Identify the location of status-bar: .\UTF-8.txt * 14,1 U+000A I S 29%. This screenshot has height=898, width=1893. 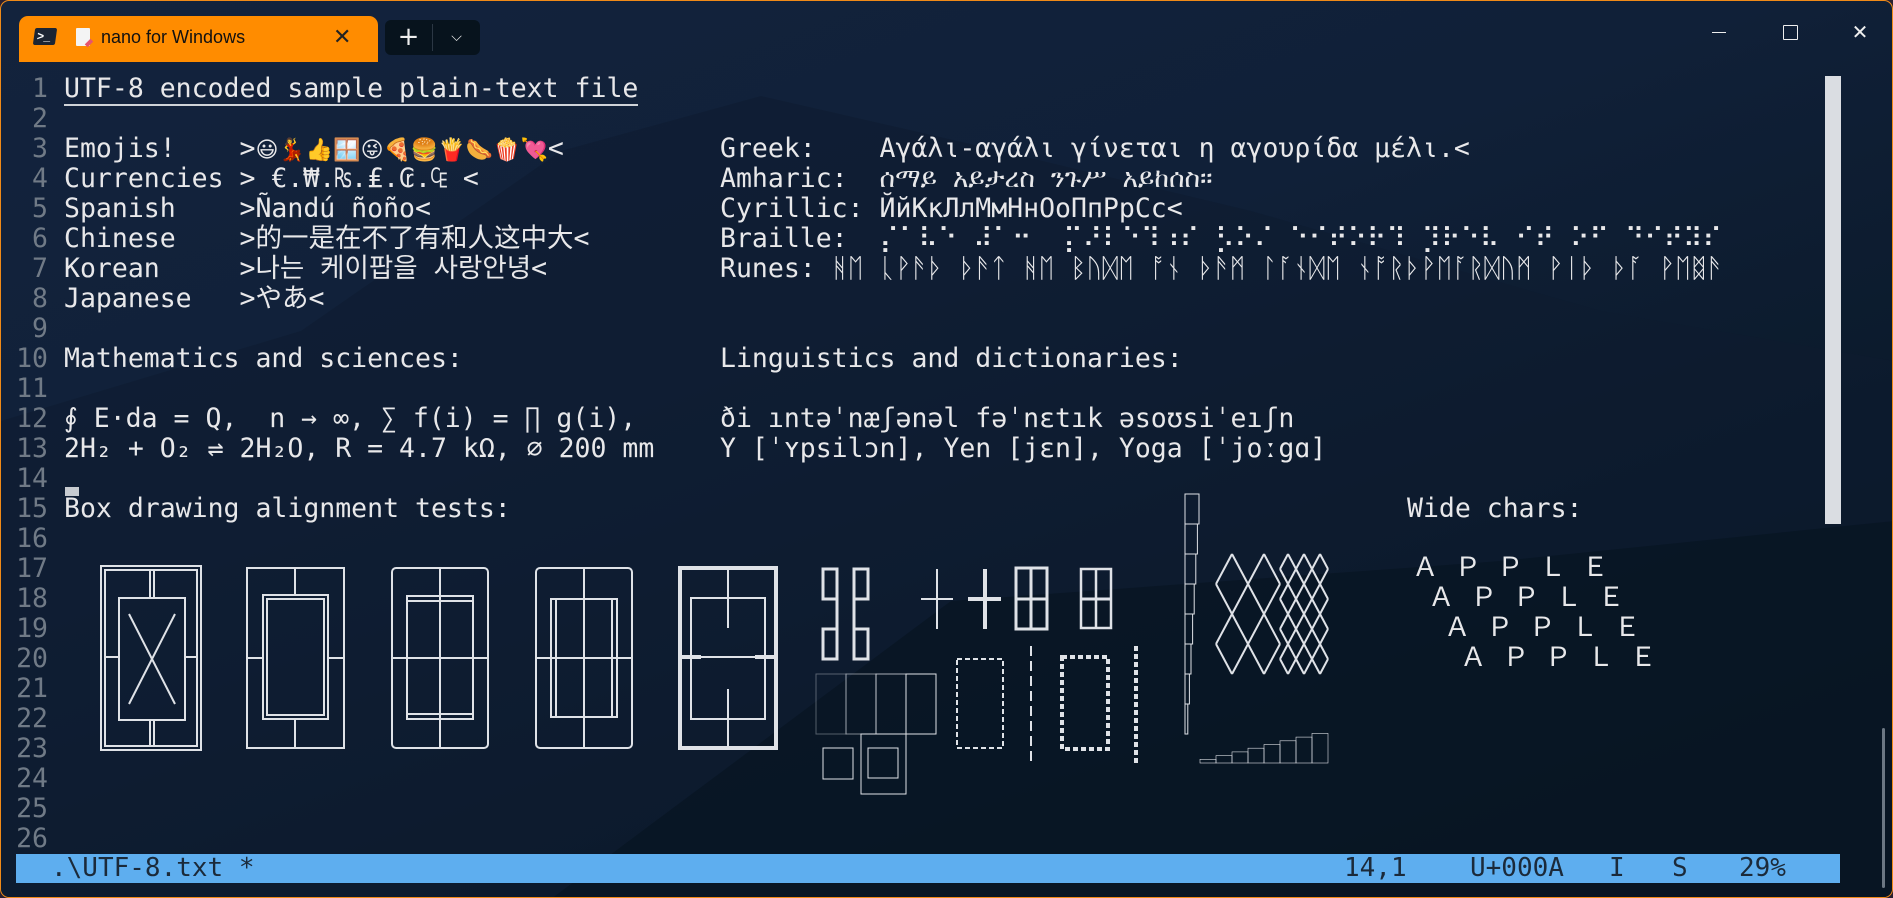
(928, 868).